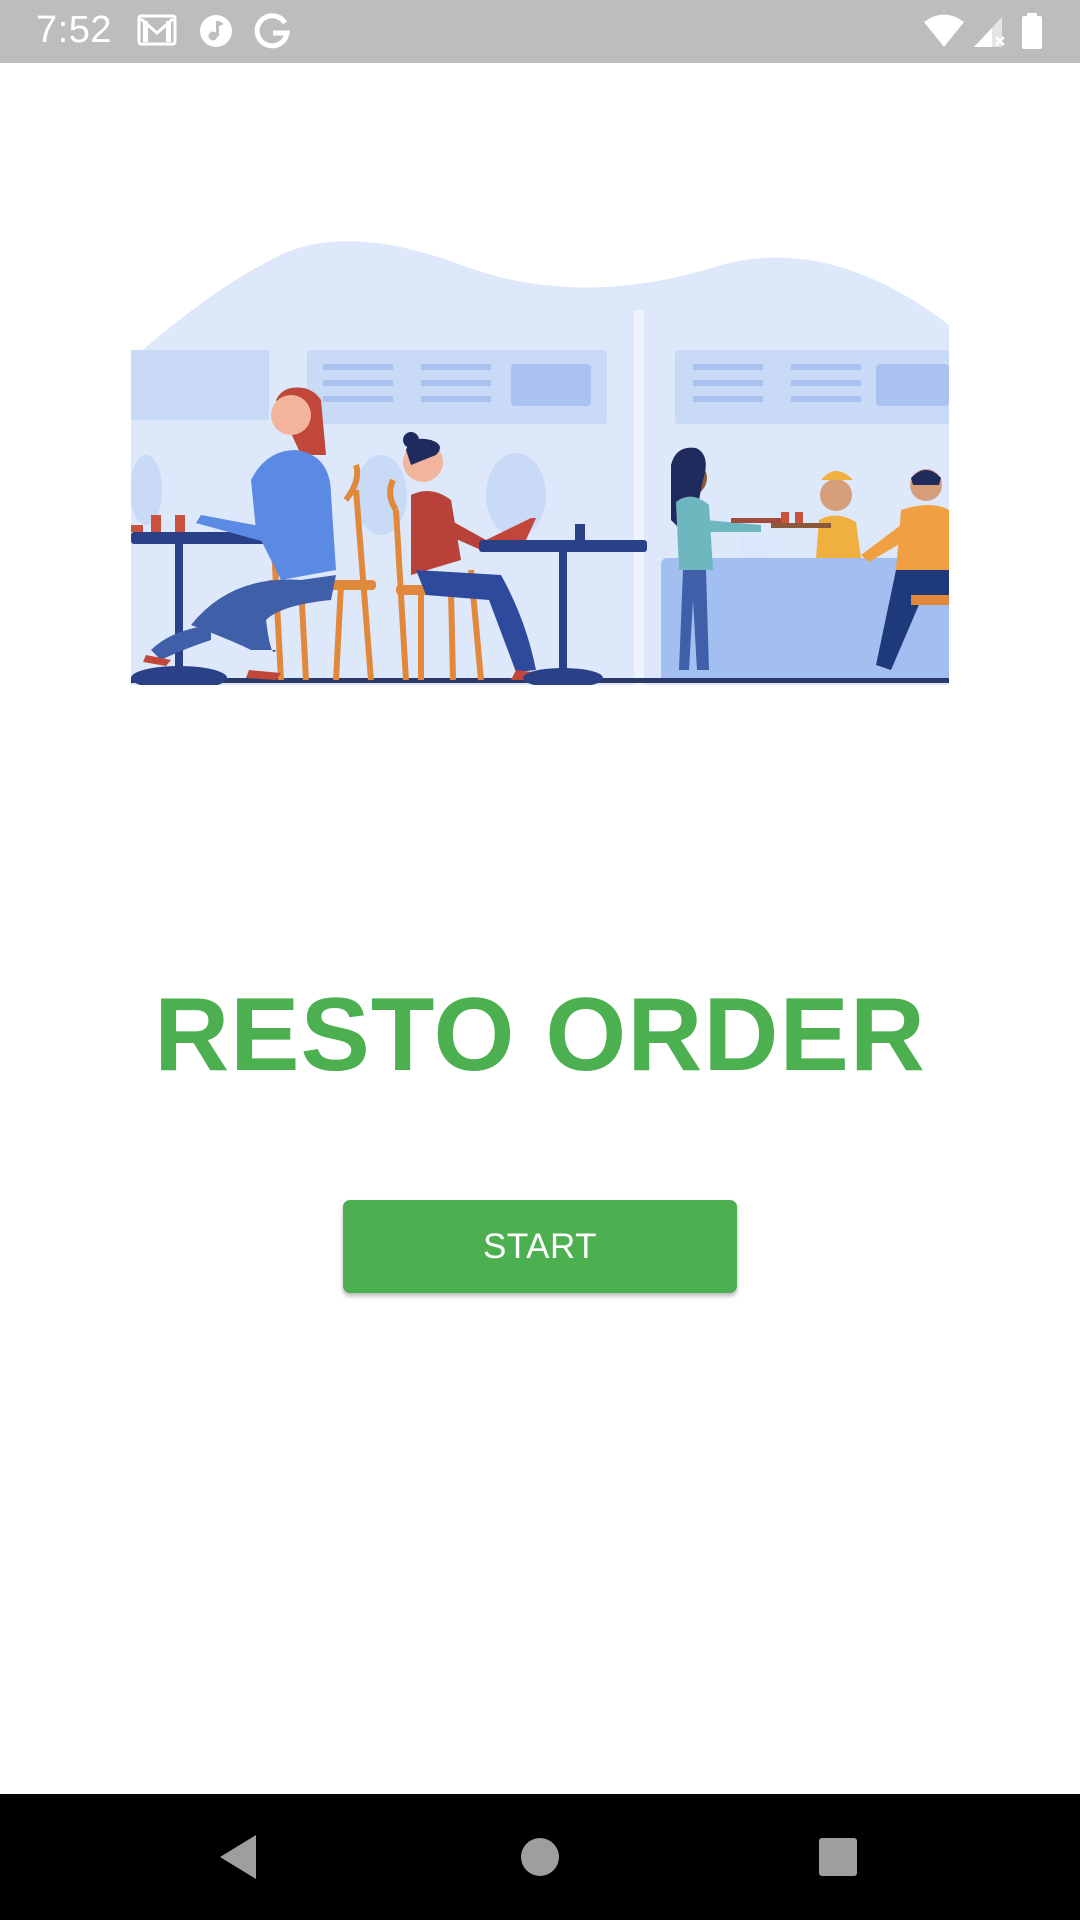 The height and width of the screenshot is (1920, 1080). Describe the element at coordinates (540, 1246) in the screenshot. I see `start-button: START` at that location.